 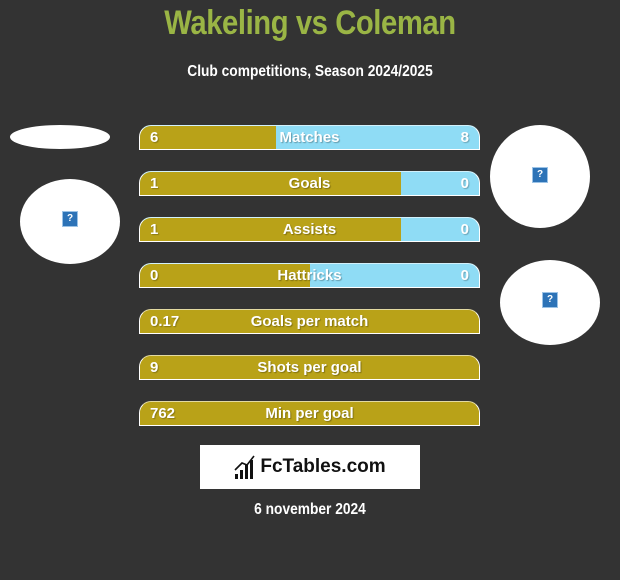 What do you see at coordinates (310, 23) in the screenshot?
I see `page-title: Wakeling vs Coleman` at bounding box center [310, 23].